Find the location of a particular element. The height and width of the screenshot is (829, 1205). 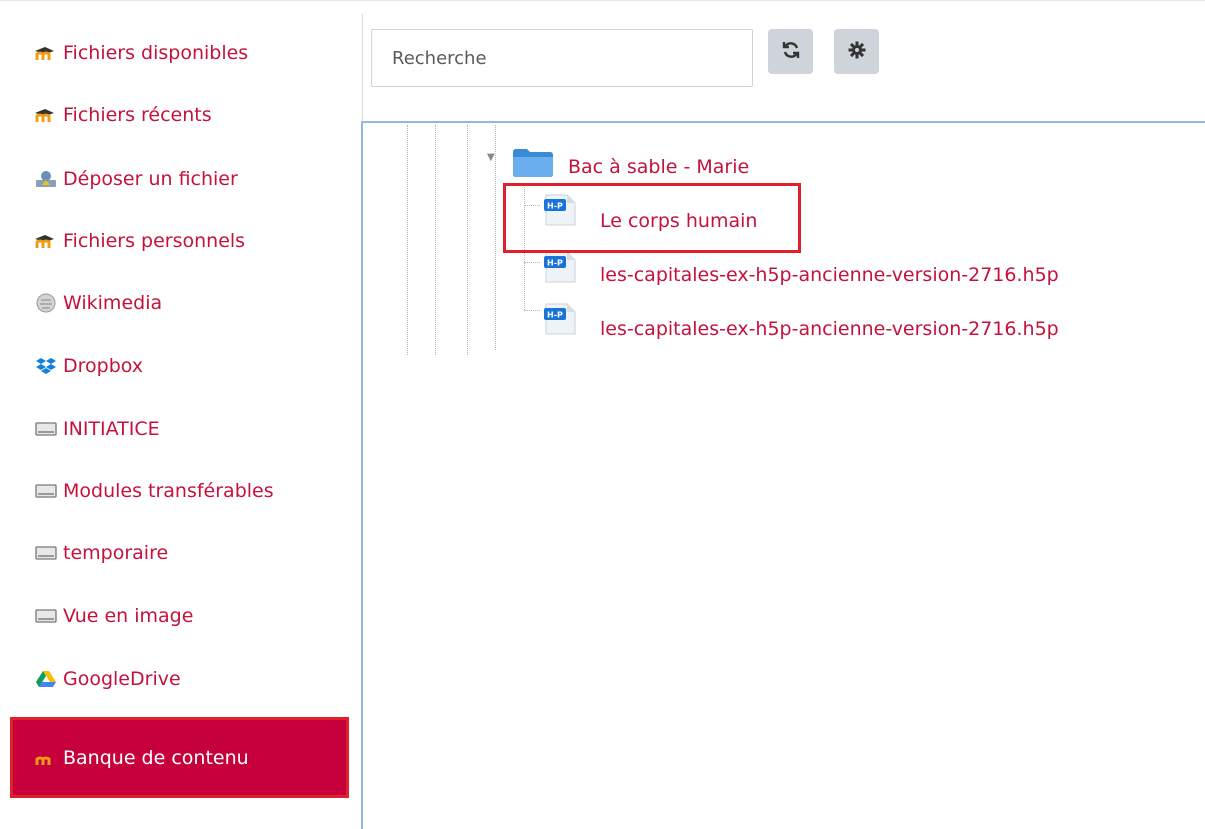

settings-button is located at coordinates (856, 51).